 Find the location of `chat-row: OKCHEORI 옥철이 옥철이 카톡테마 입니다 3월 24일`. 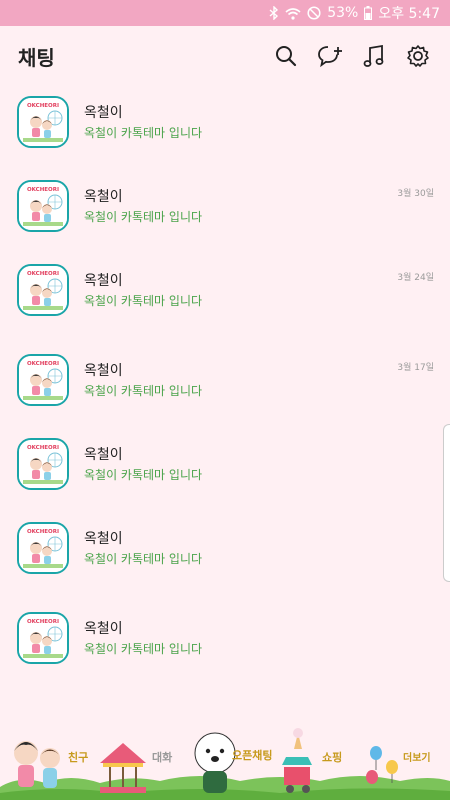

chat-row: OKCHEORI 옥철이 옥철이 카톡테마 입니다 3월 24일 is located at coordinates (225, 290).